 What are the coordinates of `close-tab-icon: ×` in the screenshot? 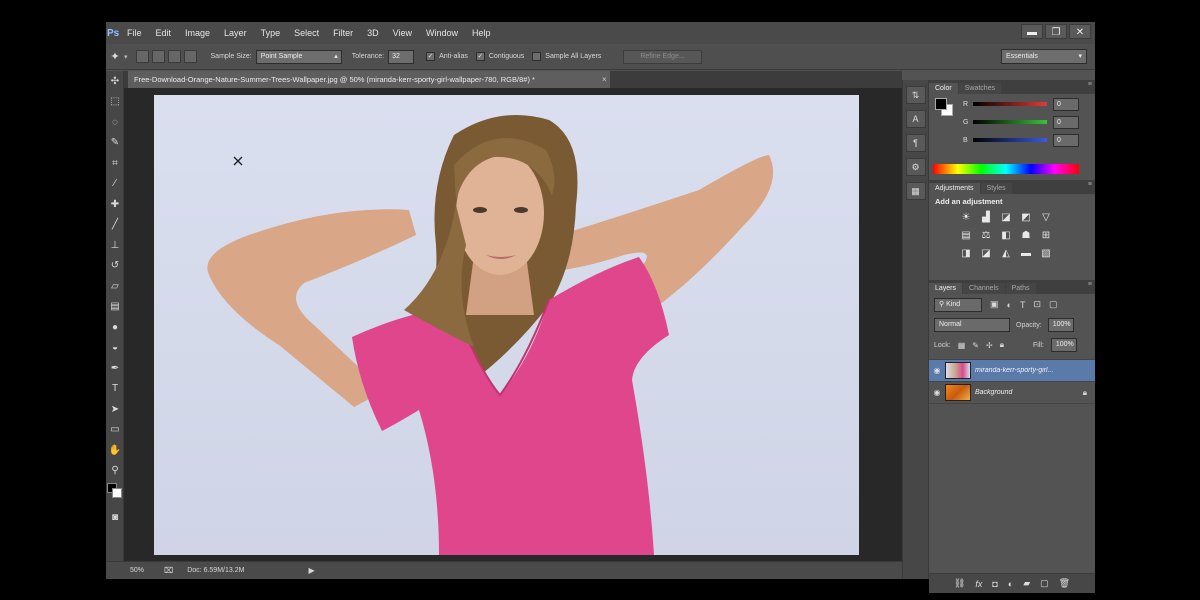 It's located at (604, 79).